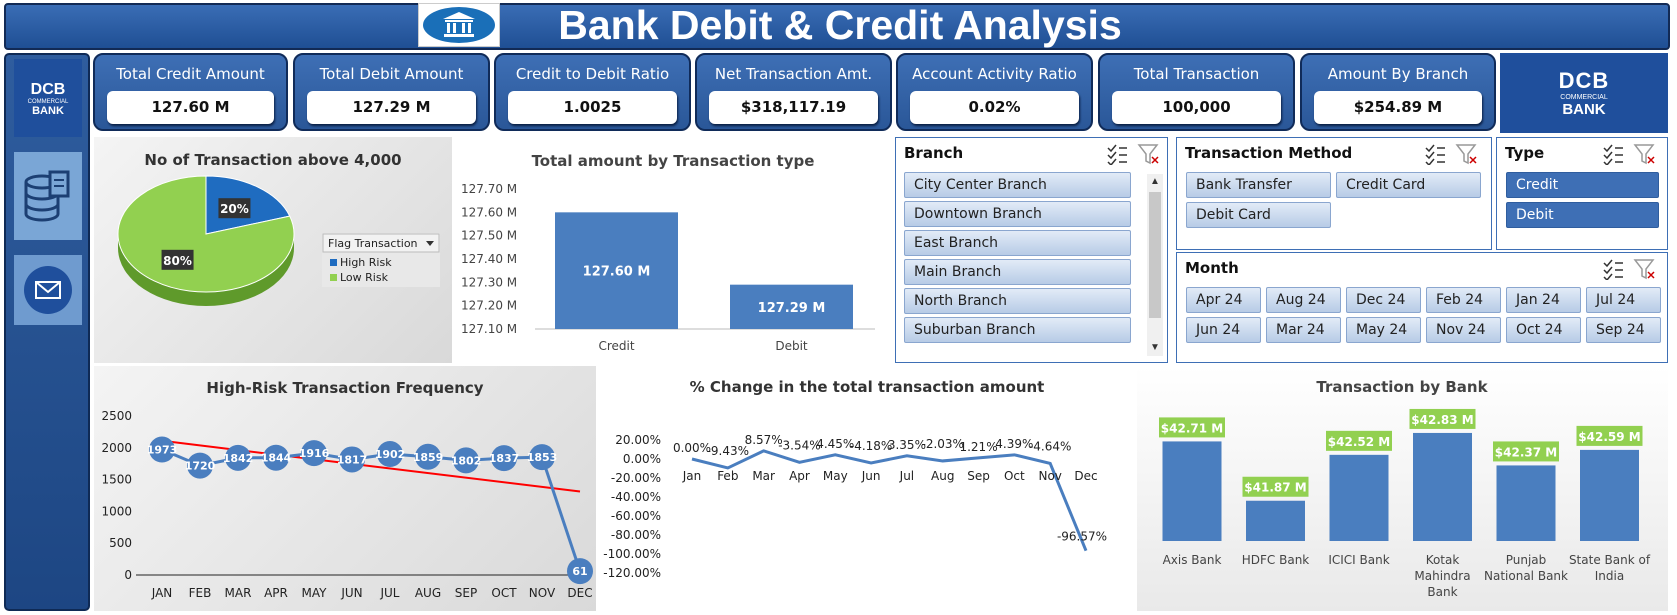 This screenshot has height=615, width=1677. I want to click on x-tick-label: Feb, so click(727, 476).